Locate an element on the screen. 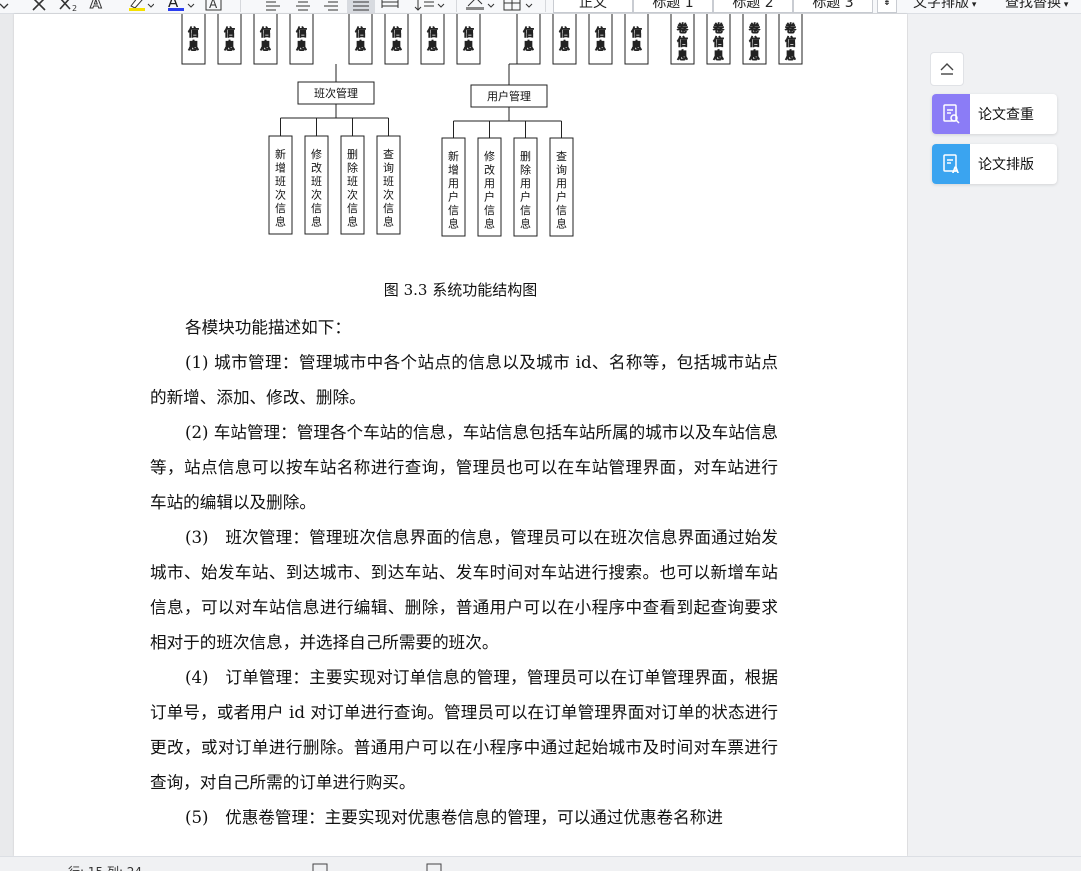 The image size is (1081, 871). find-replace-button: 查找替换 ▾ is located at coordinates (1036, 6).